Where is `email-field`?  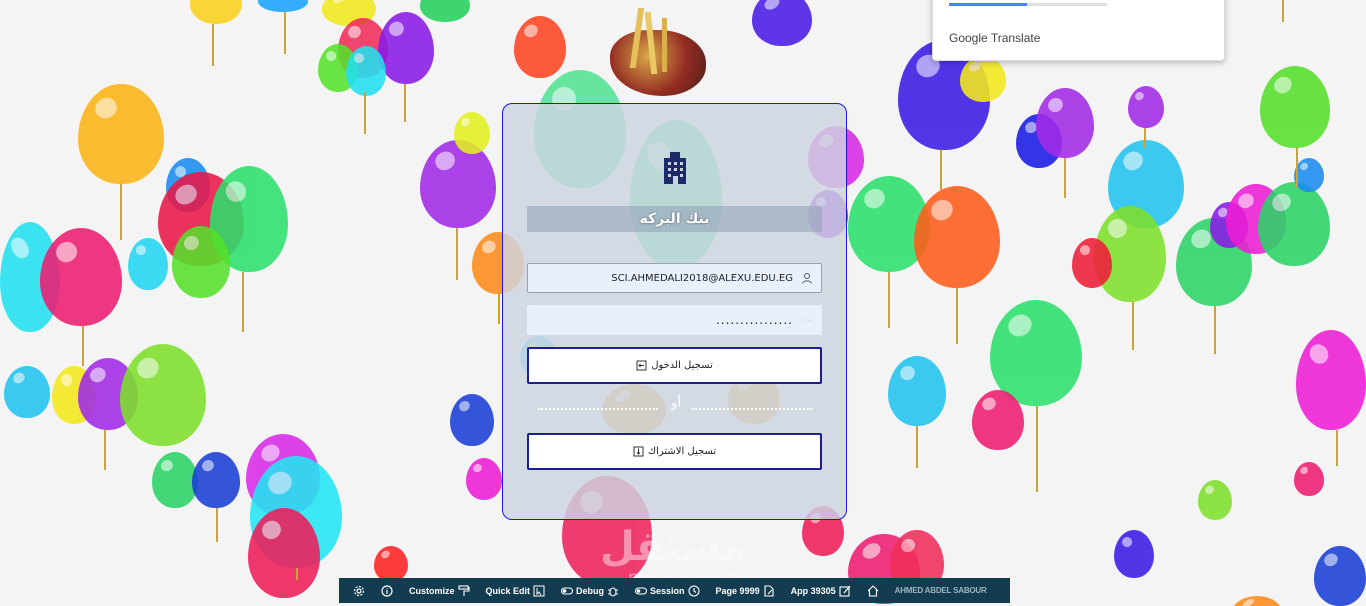 email-field is located at coordinates (674, 278).